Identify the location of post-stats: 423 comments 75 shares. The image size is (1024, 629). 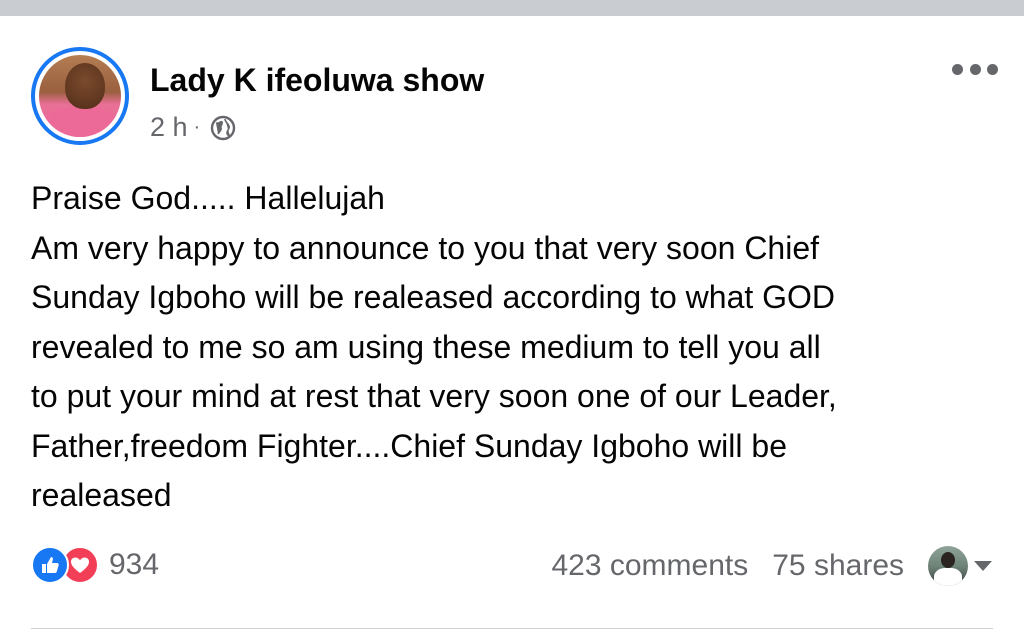
(771, 566).